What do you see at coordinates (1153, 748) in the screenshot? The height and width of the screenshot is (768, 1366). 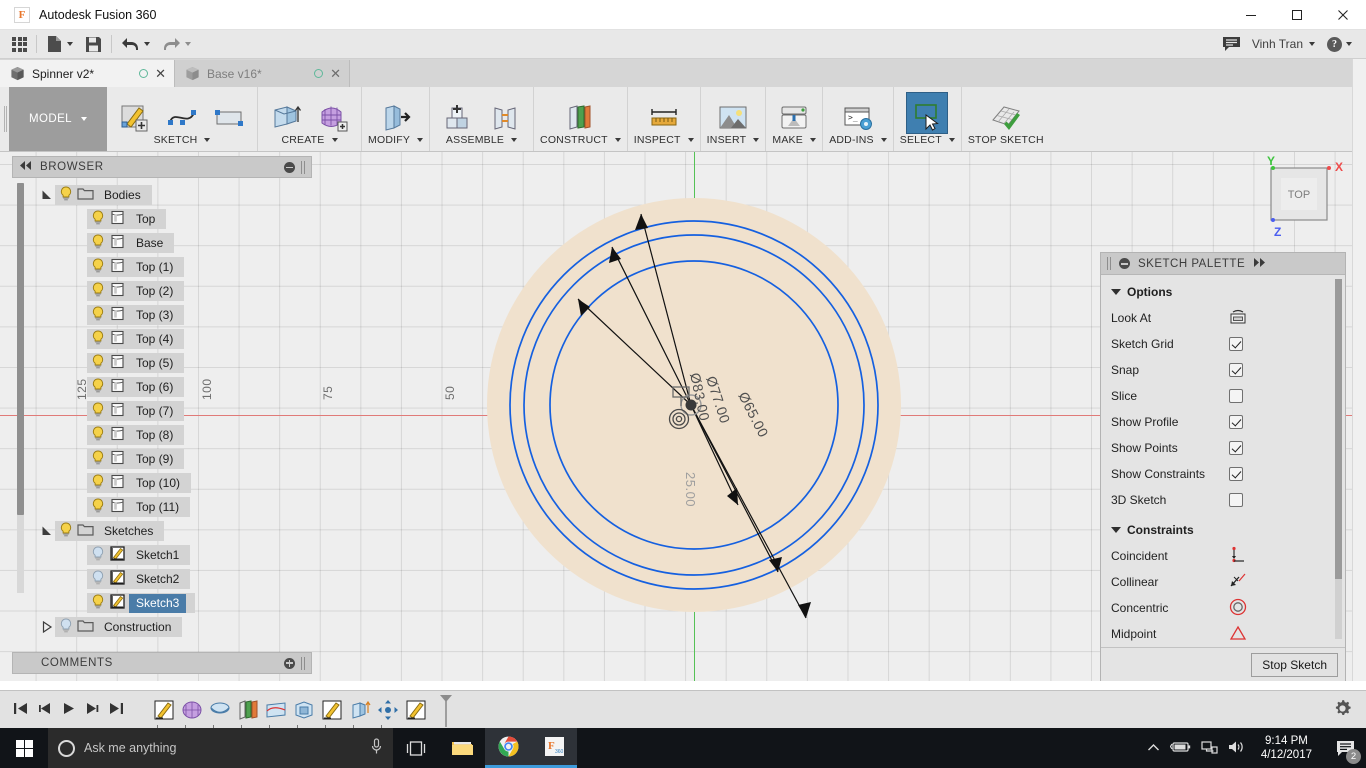 I see `show-hidden-icons-icon` at bounding box center [1153, 748].